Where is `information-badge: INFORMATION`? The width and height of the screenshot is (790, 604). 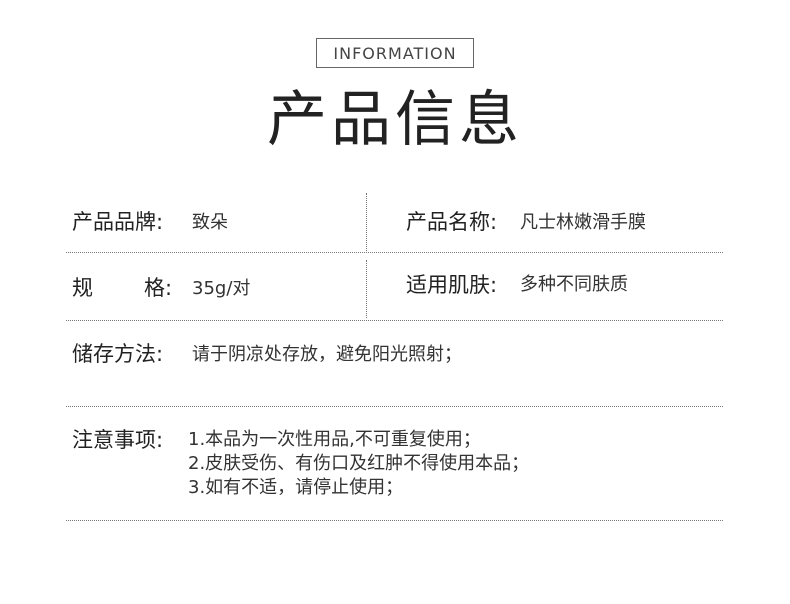
information-badge: INFORMATION is located at coordinates (395, 53).